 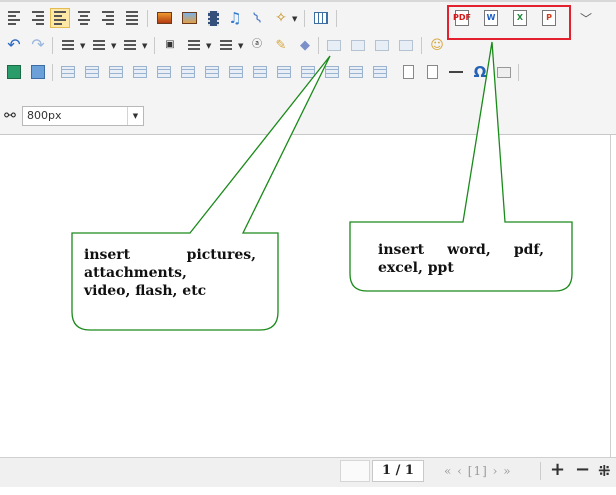 What do you see at coordinates (406, 45) in the screenshot?
I see `grey-action-4-icon` at bounding box center [406, 45].